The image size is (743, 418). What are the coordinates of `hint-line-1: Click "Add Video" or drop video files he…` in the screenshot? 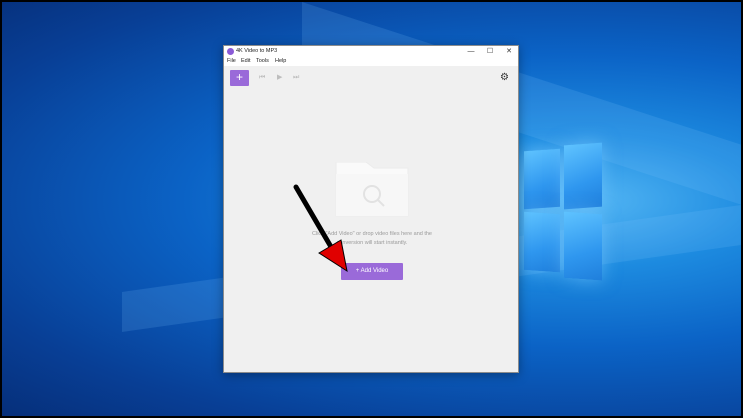 It's located at (372, 234).